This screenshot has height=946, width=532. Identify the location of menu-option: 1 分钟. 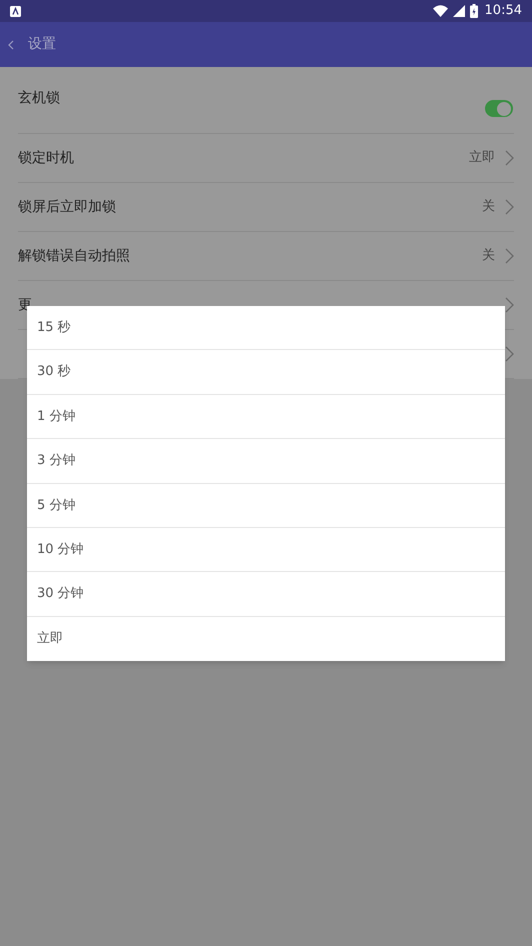
(266, 417).